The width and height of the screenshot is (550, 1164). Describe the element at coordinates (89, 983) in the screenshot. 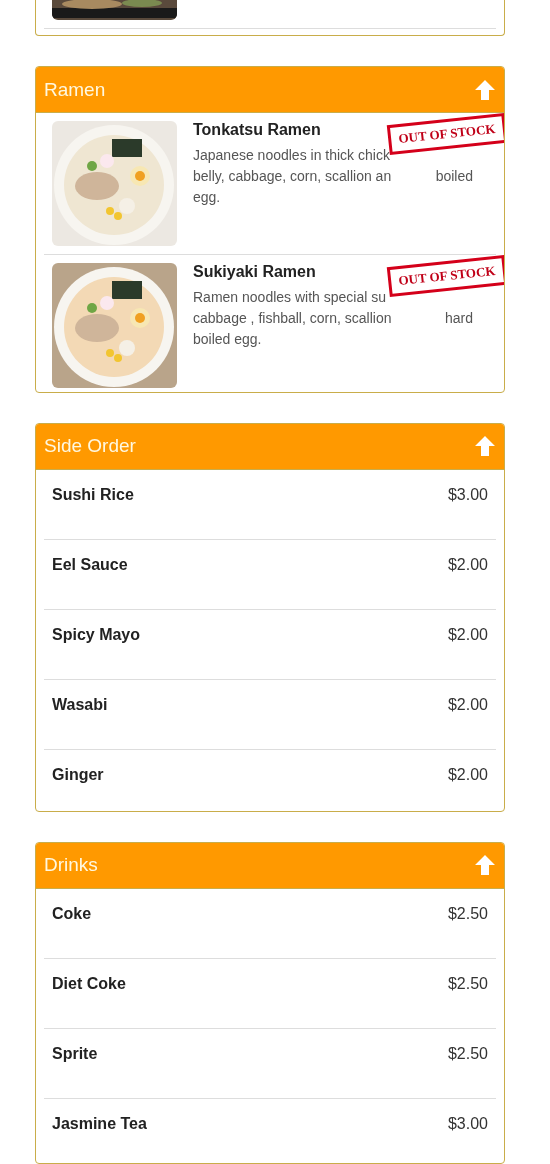

I see `item-name: Diet Coke` at that location.